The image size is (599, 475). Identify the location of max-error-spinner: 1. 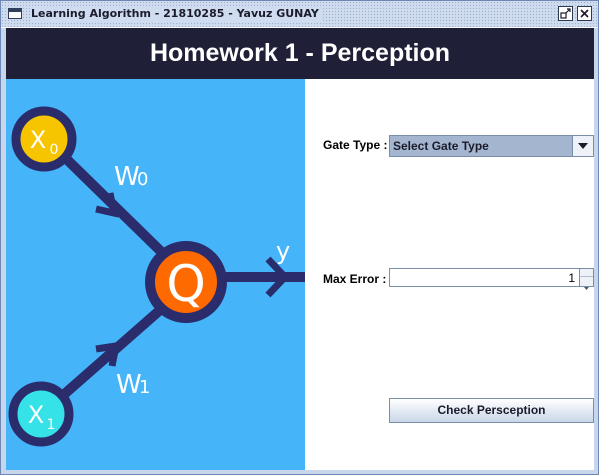
(491, 279).